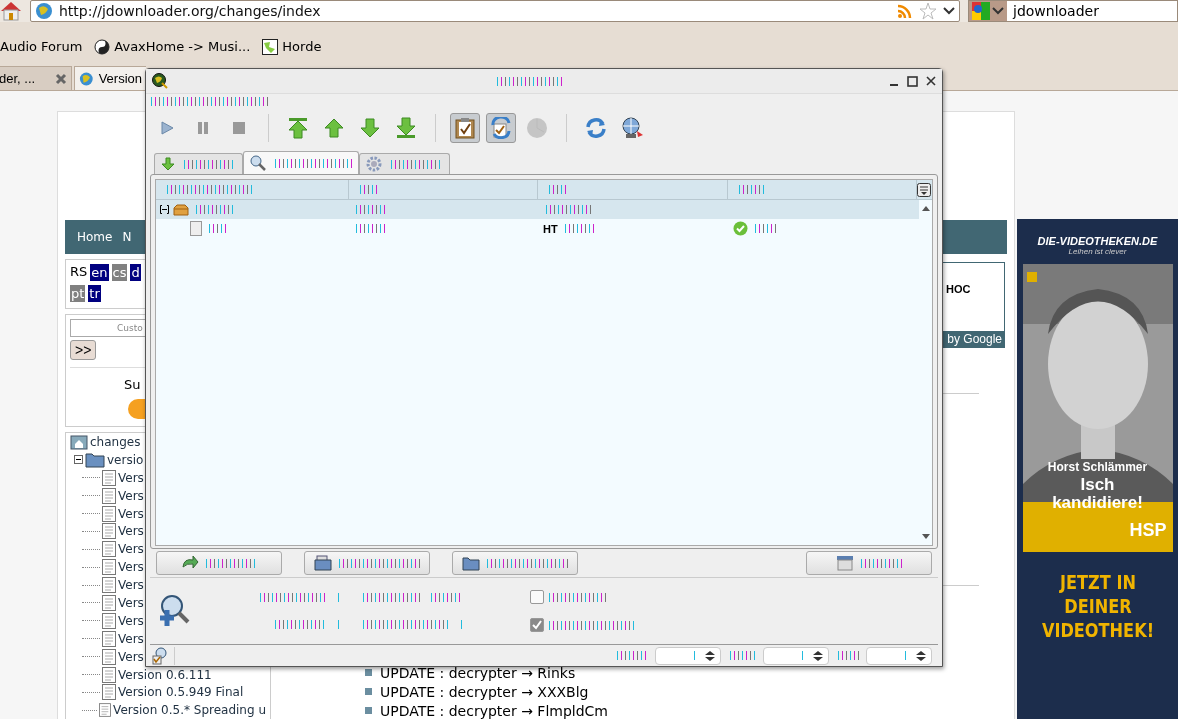  I want to click on update-item: UPDATE : decrypter → Rinks, so click(478, 672).